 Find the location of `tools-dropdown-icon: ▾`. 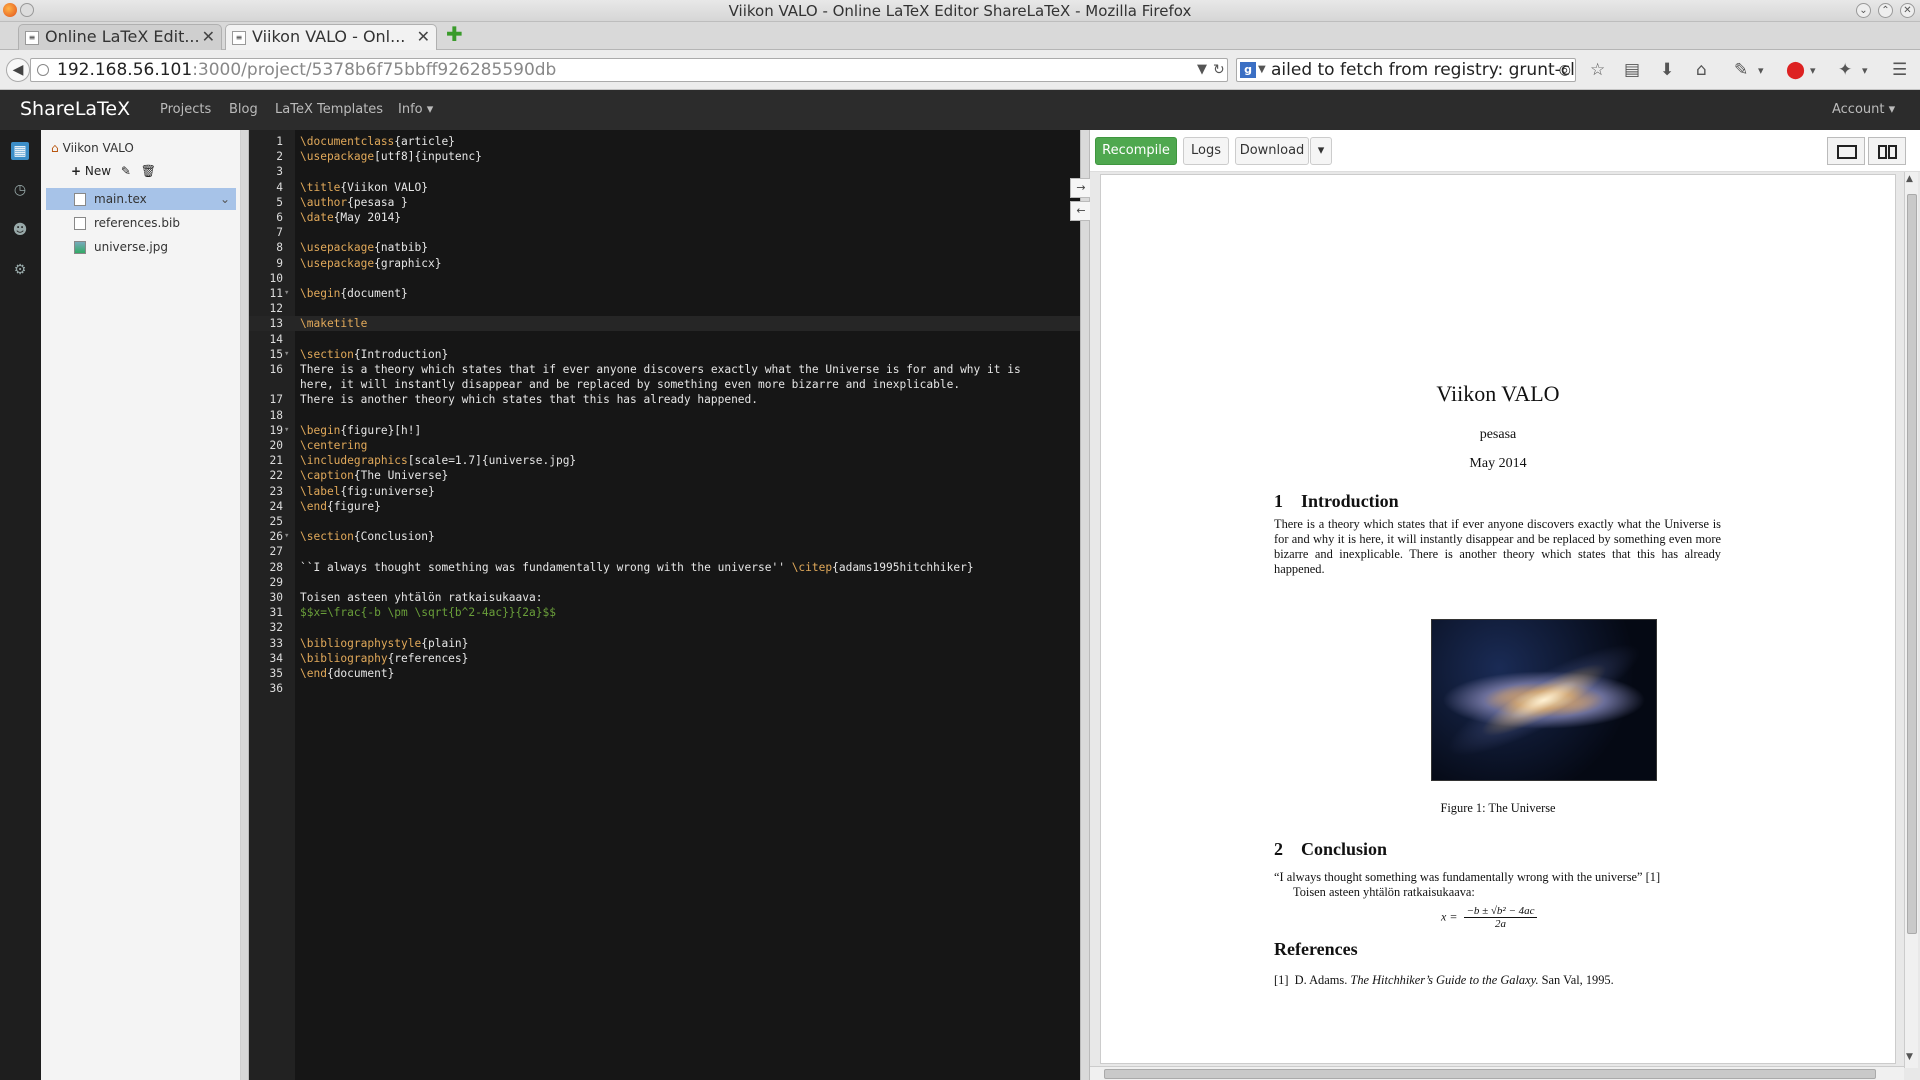

tools-dropdown-icon: ▾ is located at coordinates (1761, 70).